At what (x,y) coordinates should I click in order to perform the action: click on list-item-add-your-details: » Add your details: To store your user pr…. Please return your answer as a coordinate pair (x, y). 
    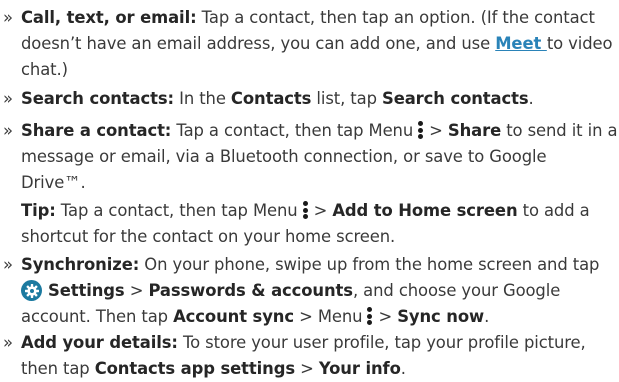
    Looking at the image, I should click on (310, 356).